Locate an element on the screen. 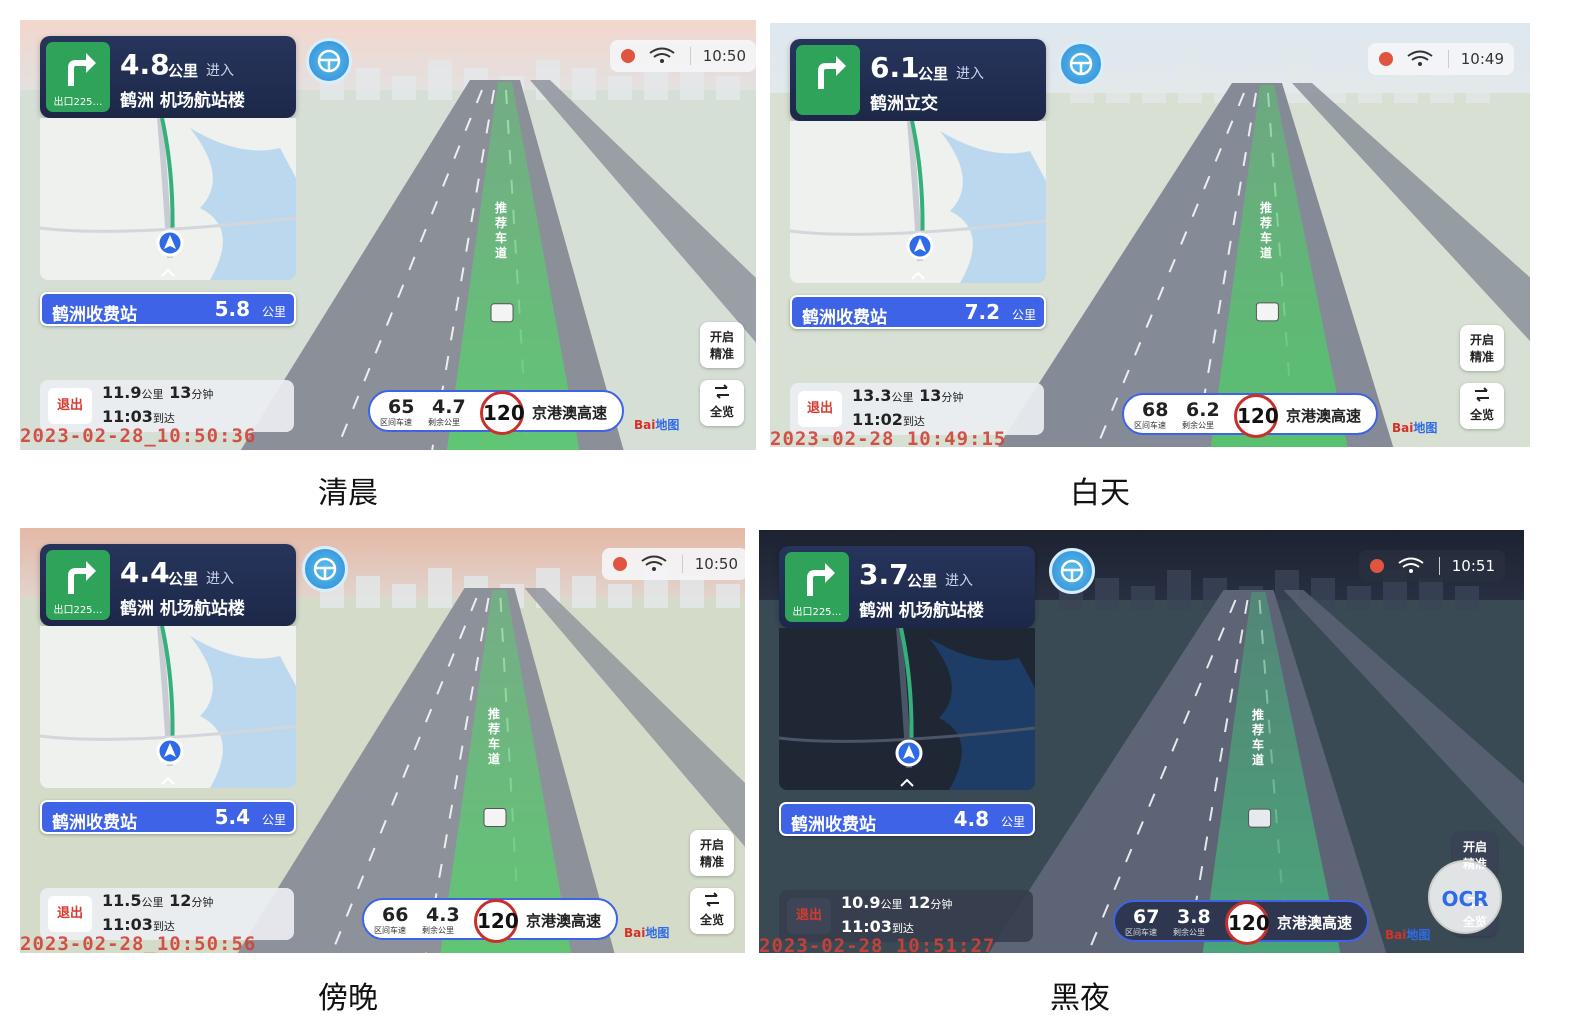 The width and height of the screenshot is (1574, 1030). logo-text-red: Bai is located at coordinates (635, 933).